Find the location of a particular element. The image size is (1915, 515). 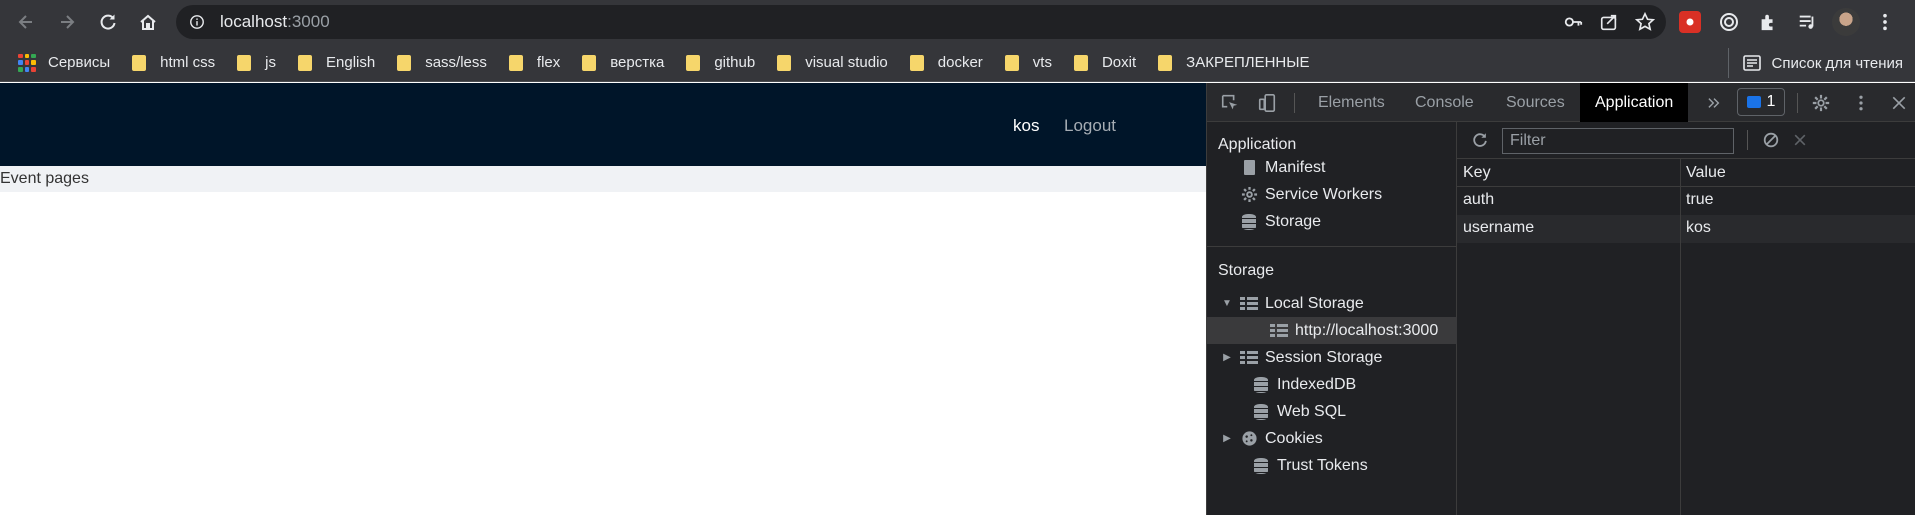

sidebar-item-session-storage: ▶ Session Storage is located at coordinates (1332, 357).